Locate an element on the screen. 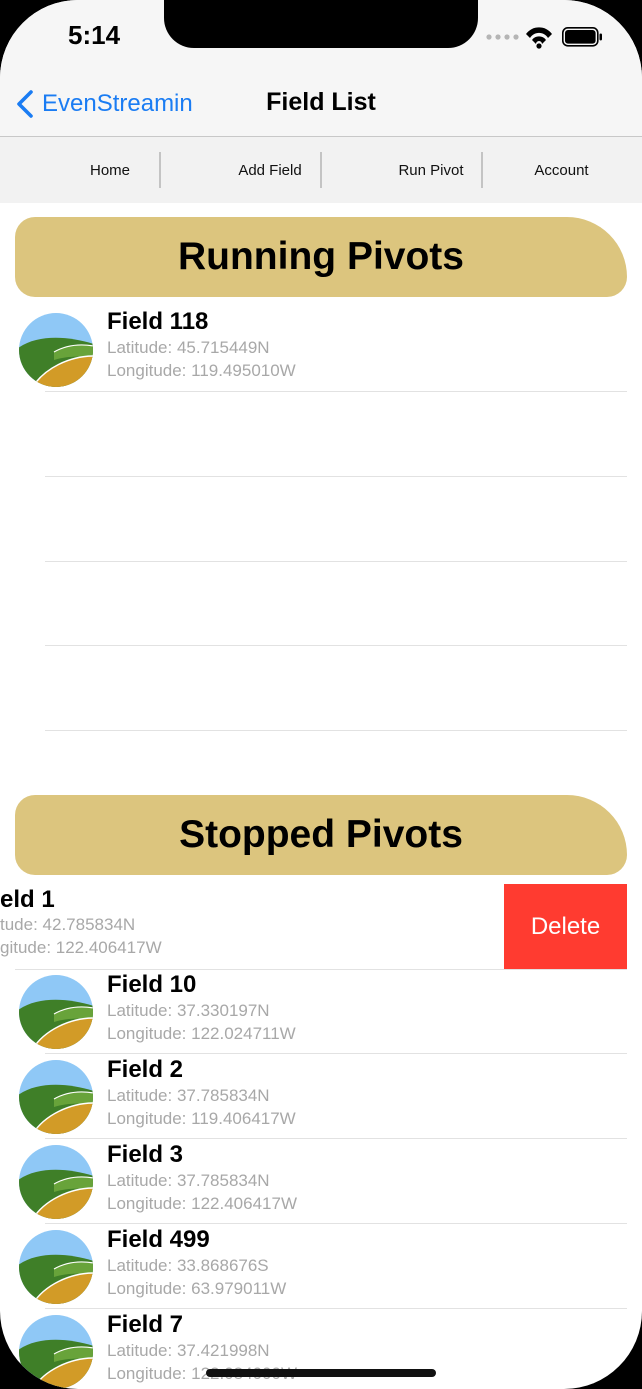 The image size is (642, 1389). field-latitude: Latitude: 37.421998N is located at coordinates (188, 1350).